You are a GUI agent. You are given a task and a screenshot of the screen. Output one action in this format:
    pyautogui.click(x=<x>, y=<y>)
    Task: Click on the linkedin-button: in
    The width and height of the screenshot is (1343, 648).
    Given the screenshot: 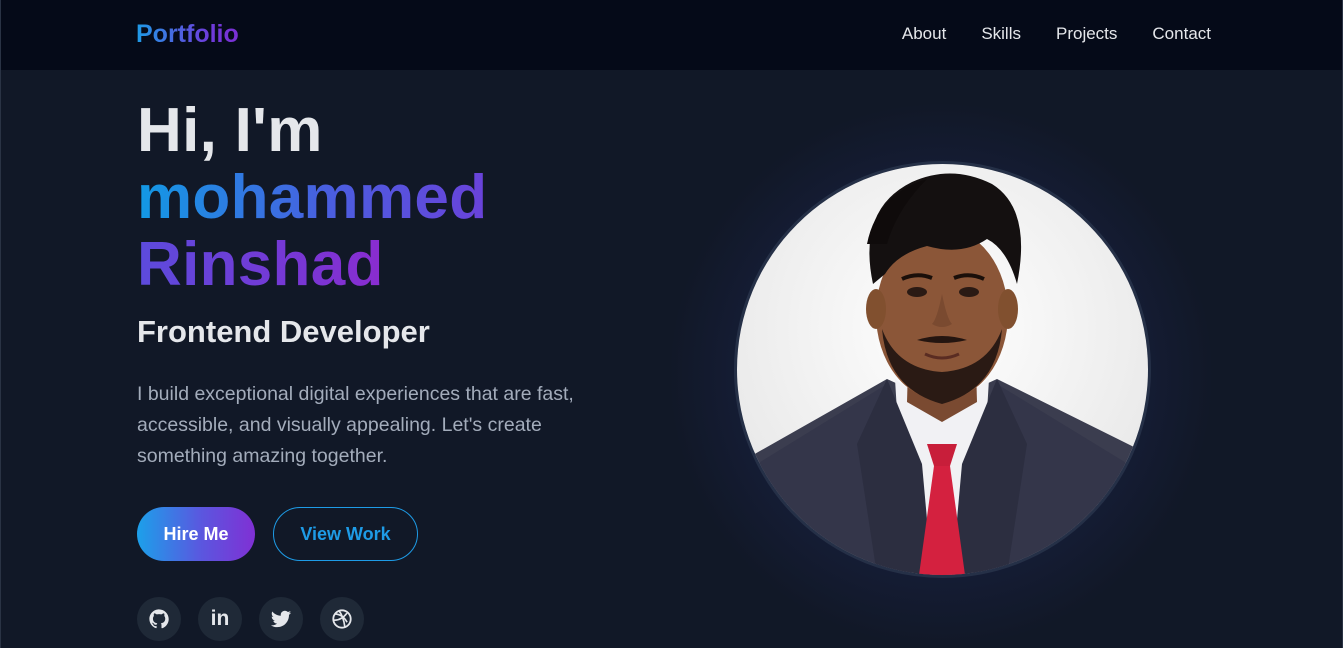 What is the action you would take?
    pyautogui.click(x=220, y=619)
    